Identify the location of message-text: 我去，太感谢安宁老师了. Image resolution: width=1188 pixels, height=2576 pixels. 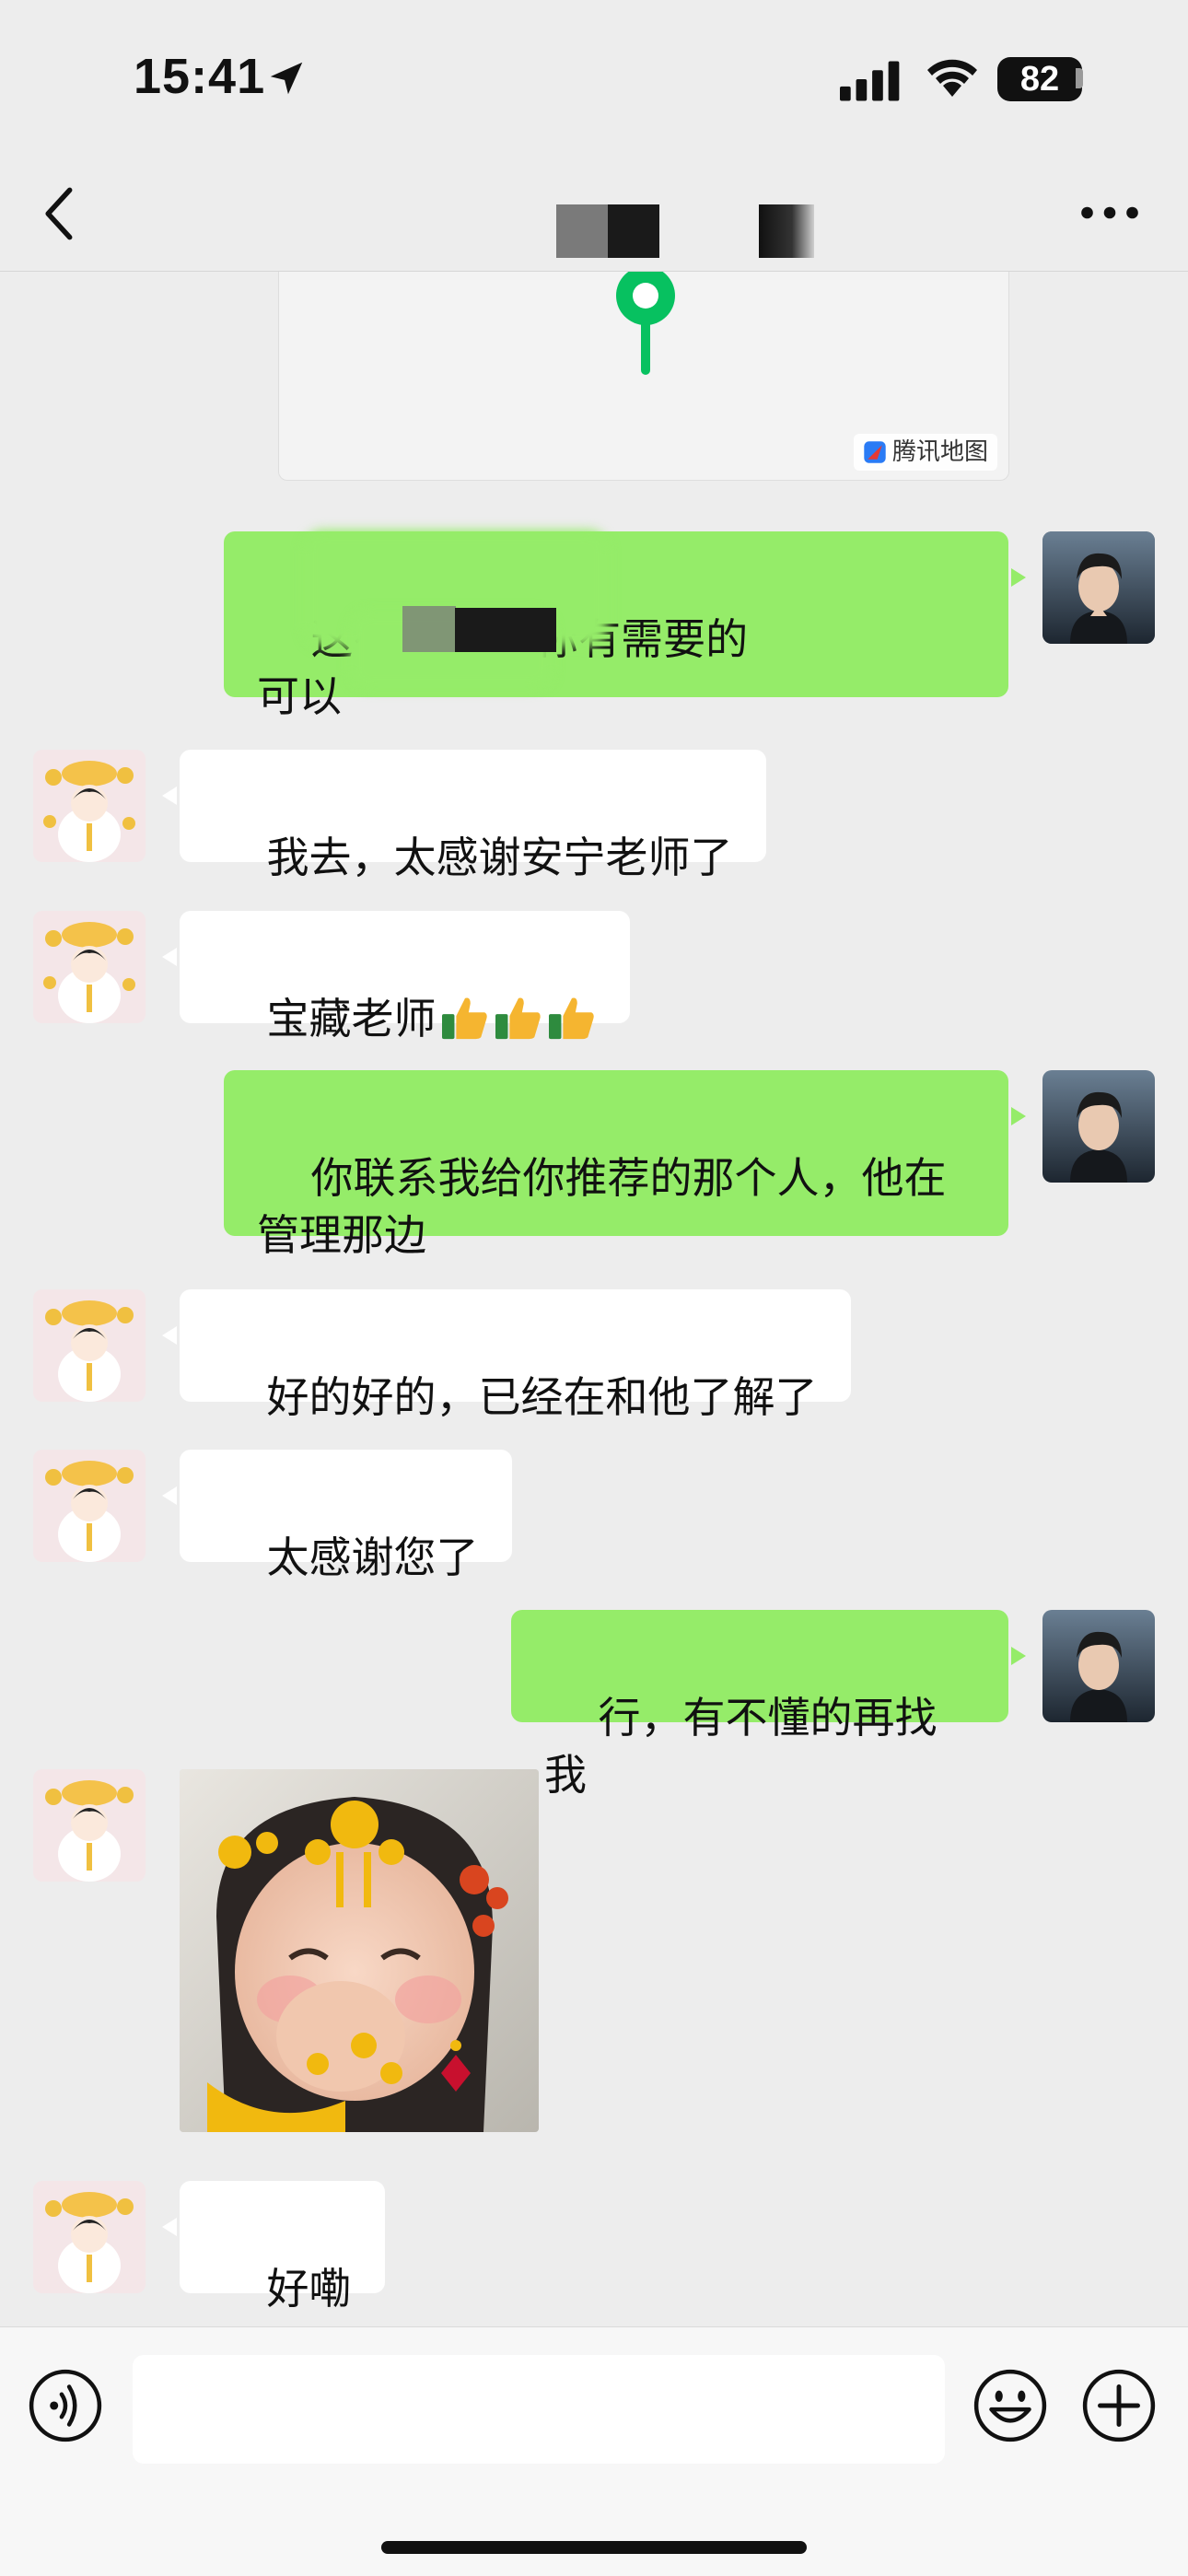
(499, 857).